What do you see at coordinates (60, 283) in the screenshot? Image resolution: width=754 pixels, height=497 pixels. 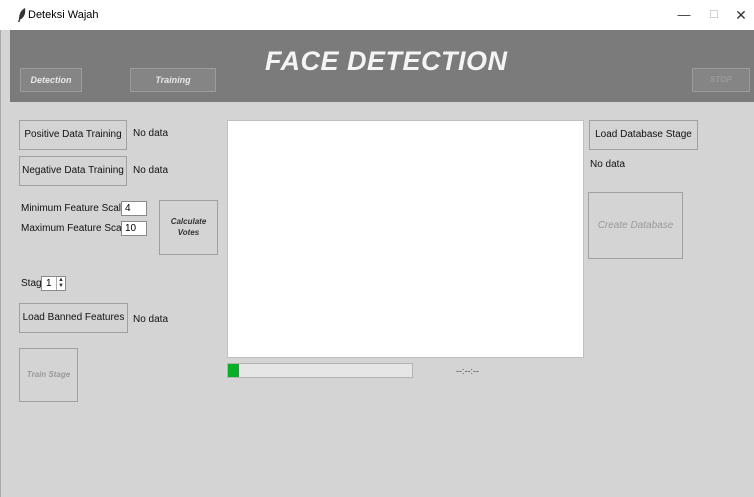 I see `spin-arrows-icon: ▲ ▼` at bounding box center [60, 283].